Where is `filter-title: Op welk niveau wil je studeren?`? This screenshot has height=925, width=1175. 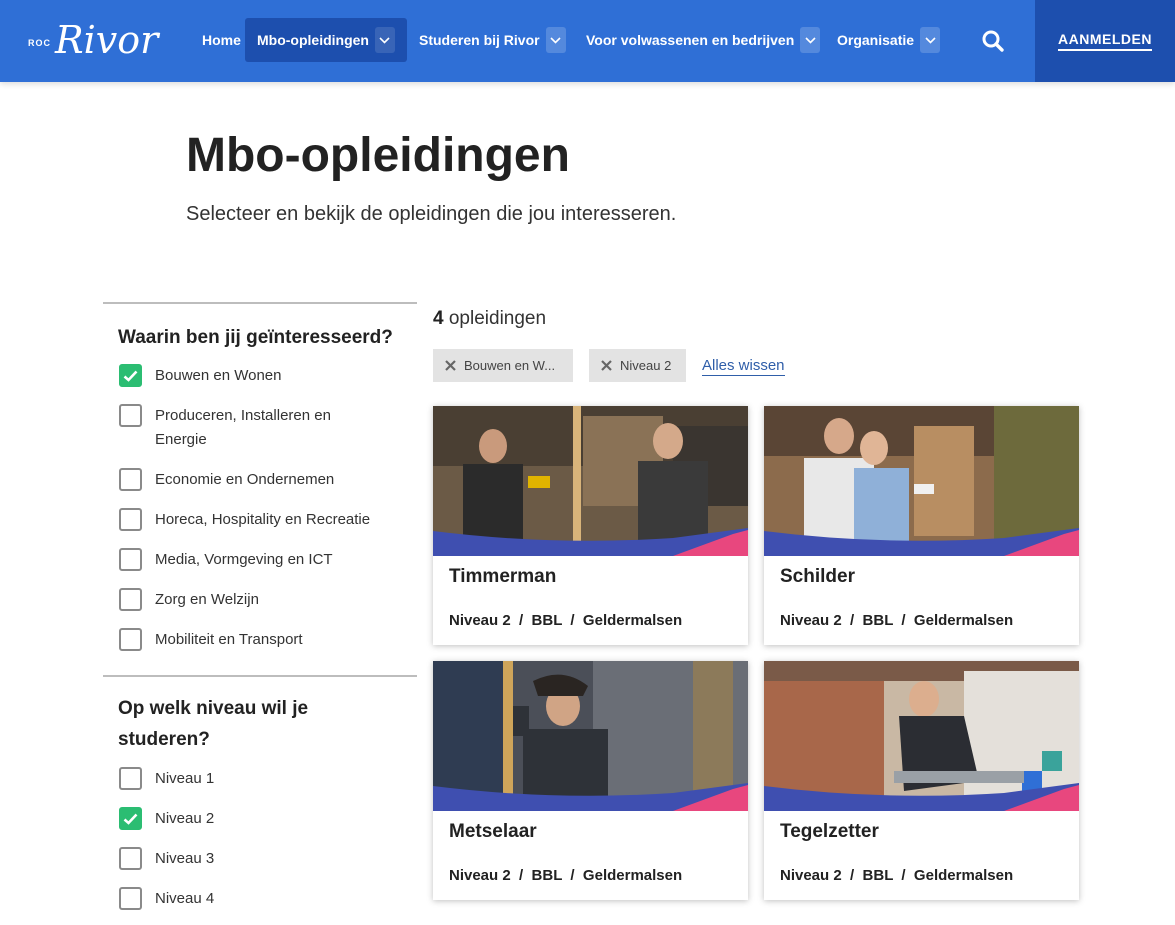 filter-title: Op welk niveau wil je studeren? is located at coordinates (213, 724).